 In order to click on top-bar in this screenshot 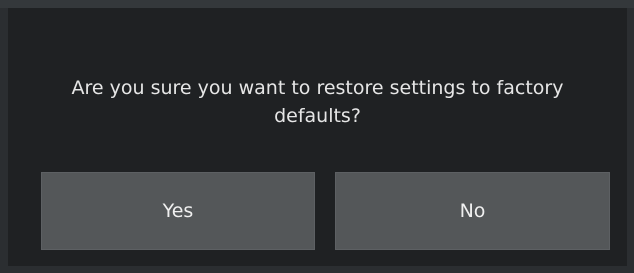, I will do `click(317, 4)`.